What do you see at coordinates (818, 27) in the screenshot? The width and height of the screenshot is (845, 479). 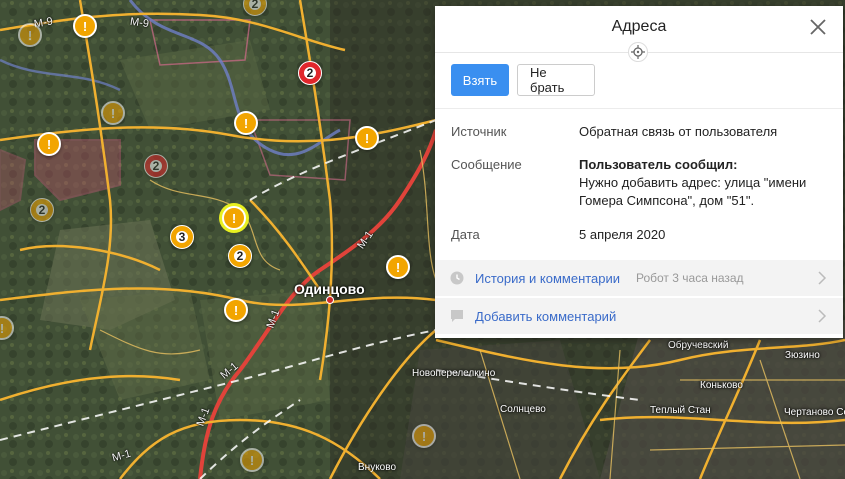 I see `close-icon` at bounding box center [818, 27].